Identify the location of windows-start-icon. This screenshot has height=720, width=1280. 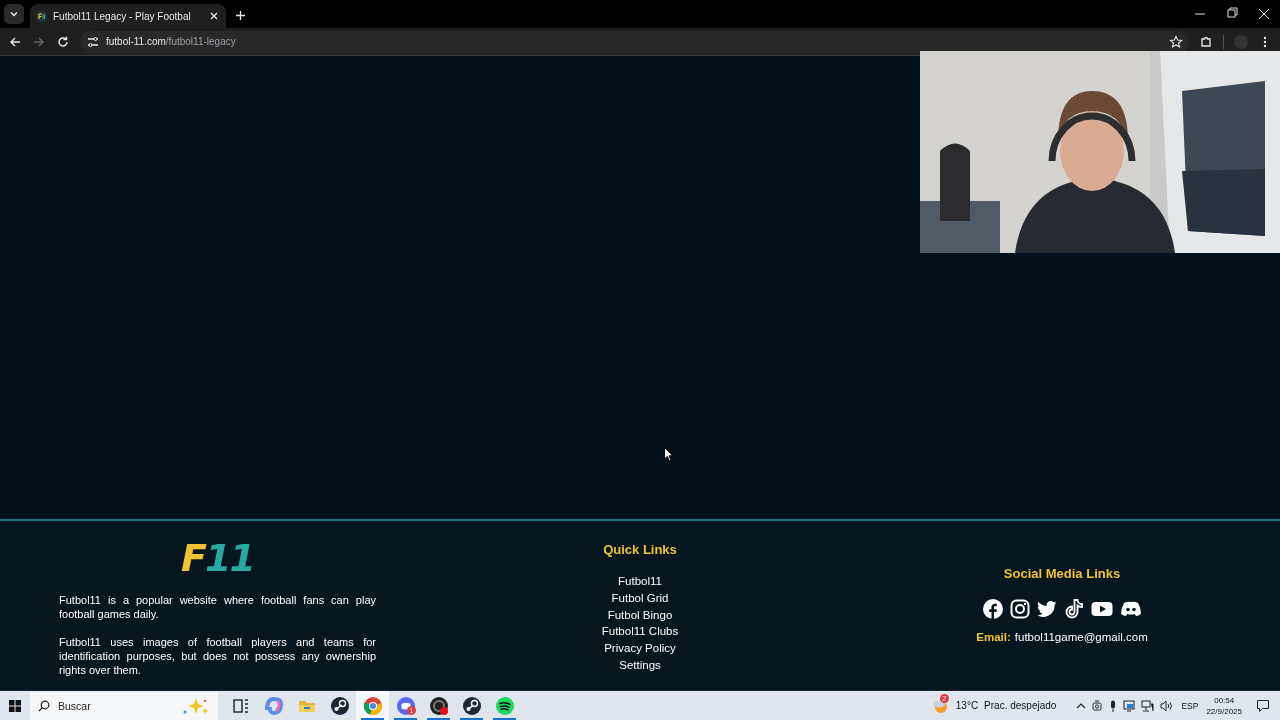
(15, 705).